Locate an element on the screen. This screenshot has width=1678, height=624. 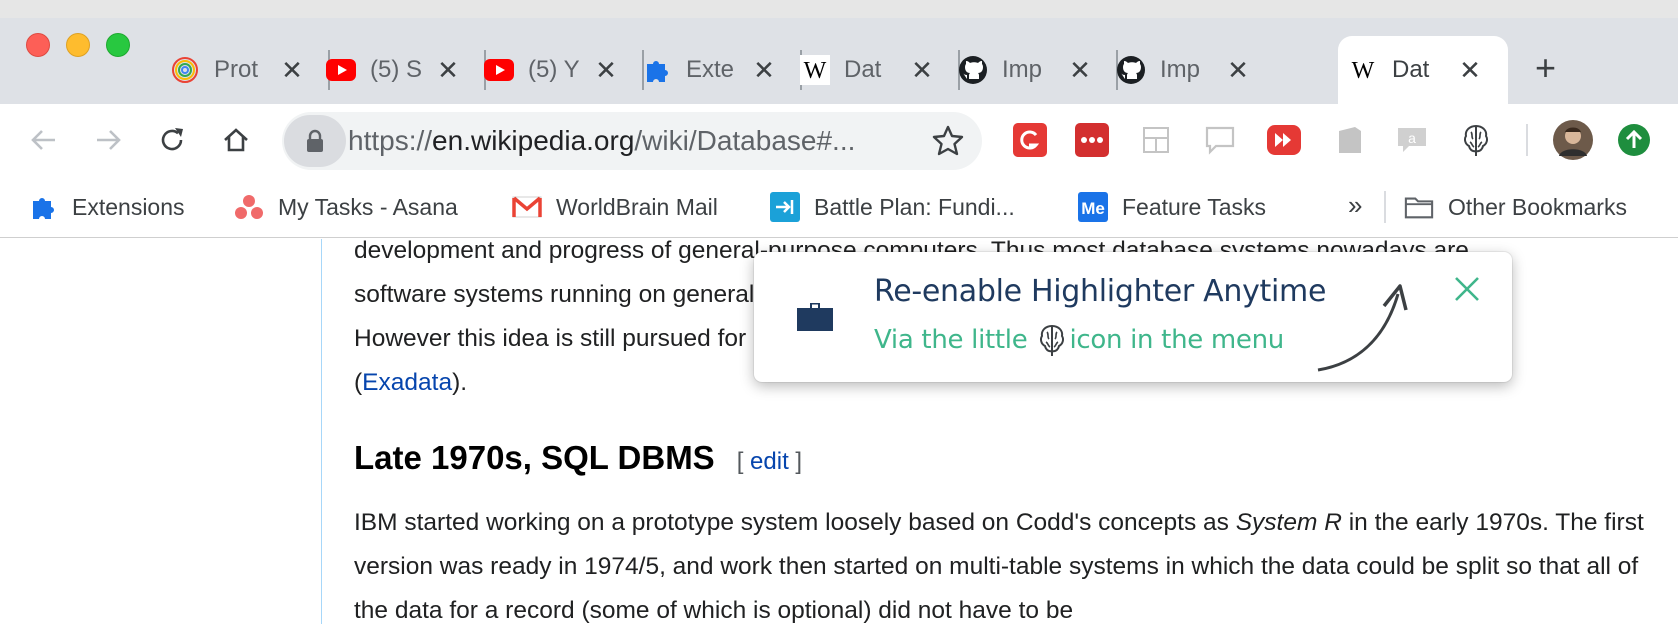
tab-6: Imp ✕ is located at coordinates (1191, 70).